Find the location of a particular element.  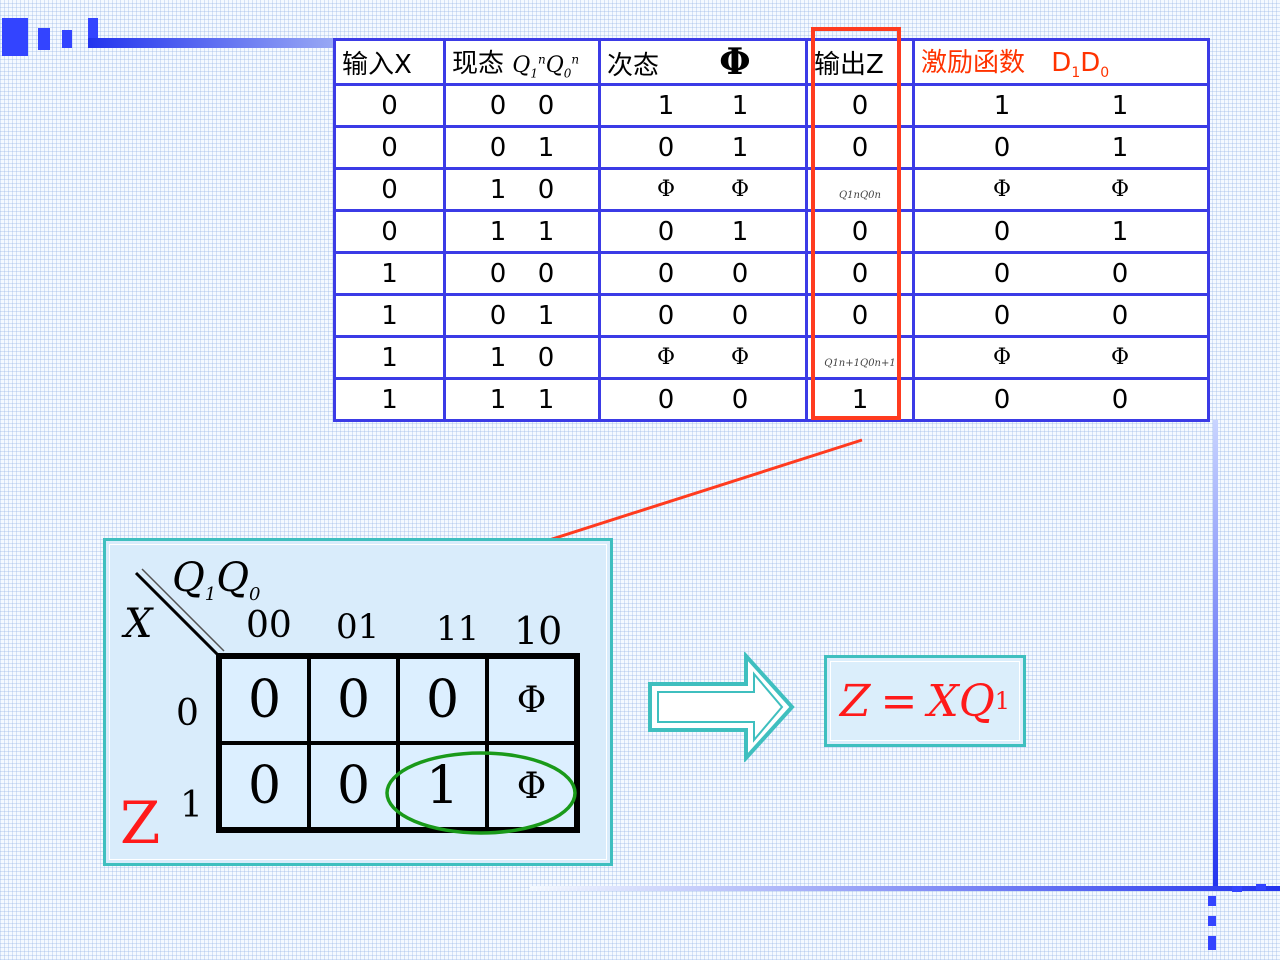

kmap-col-header: 00 is located at coordinates (269, 625).